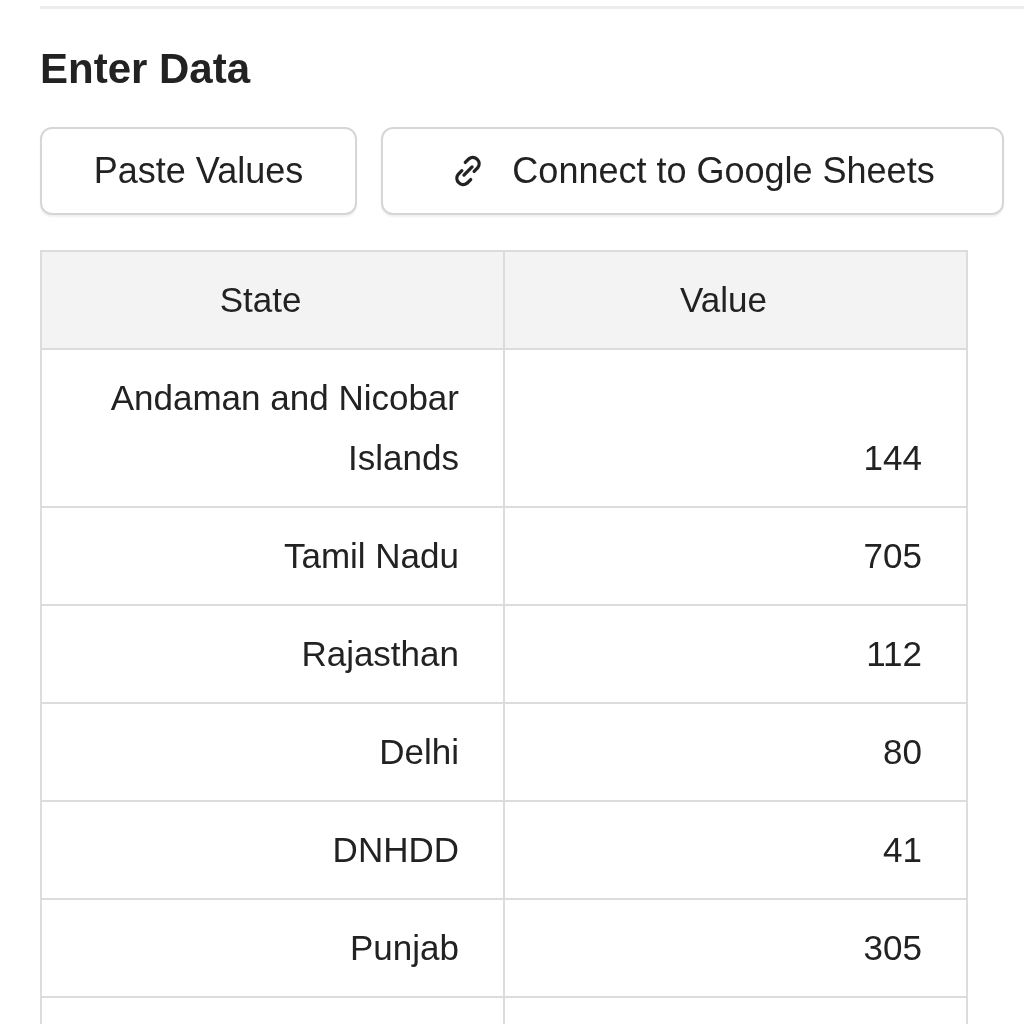  Describe the element at coordinates (692, 171) in the screenshot. I see `connect-button: Connect to Google Sheets` at that location.